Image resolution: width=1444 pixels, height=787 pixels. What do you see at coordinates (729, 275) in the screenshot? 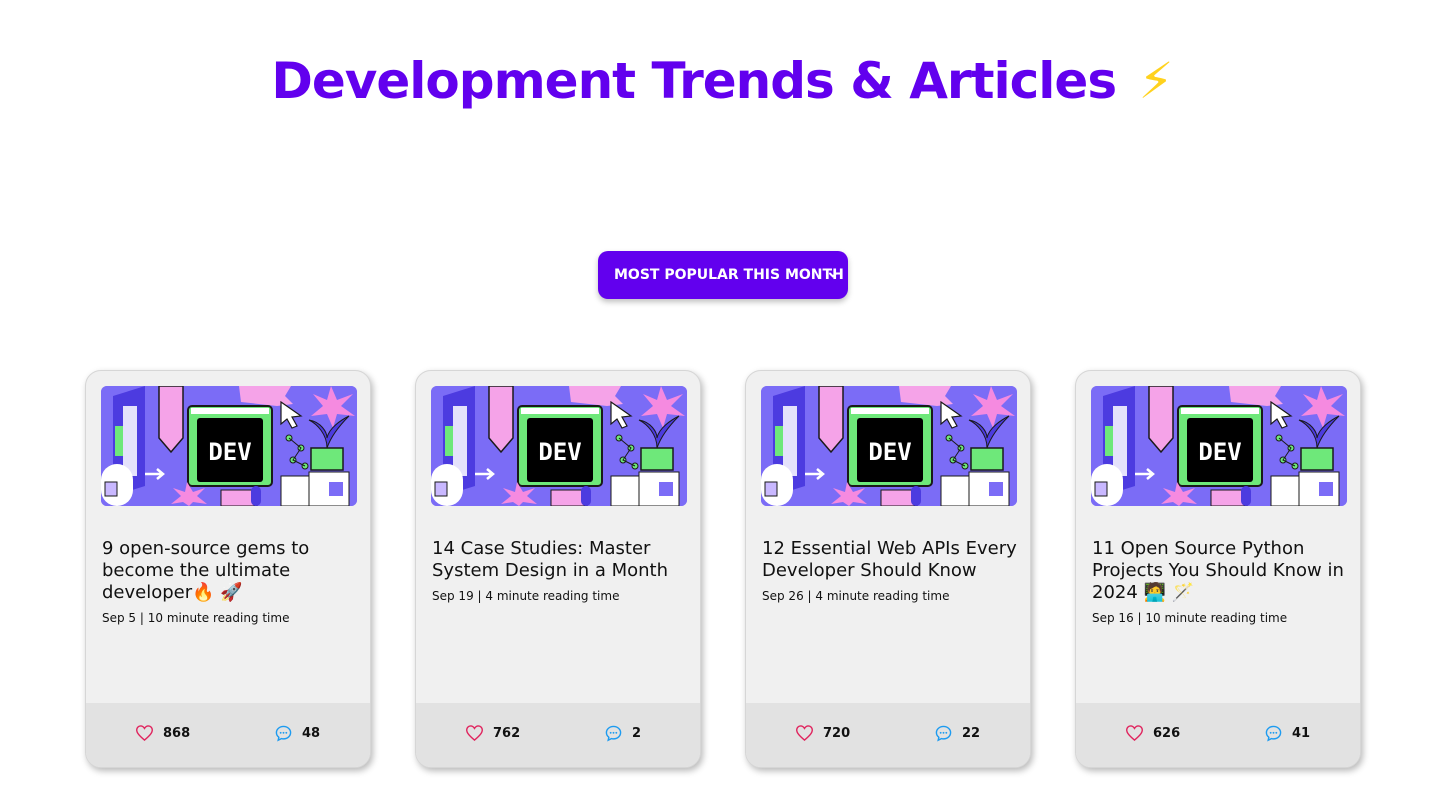
I see `sort-dropdown-label: MOST POPULAR THIS MONTH` at bounding box center [729, 275].